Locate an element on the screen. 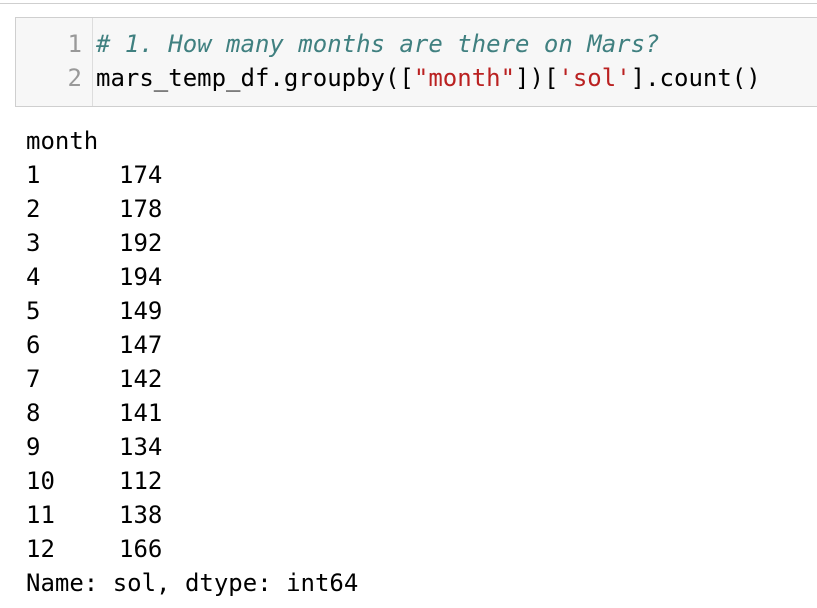  code-line-1: # 1. How many months are there on Mars? is located at coordinates (378, 44).